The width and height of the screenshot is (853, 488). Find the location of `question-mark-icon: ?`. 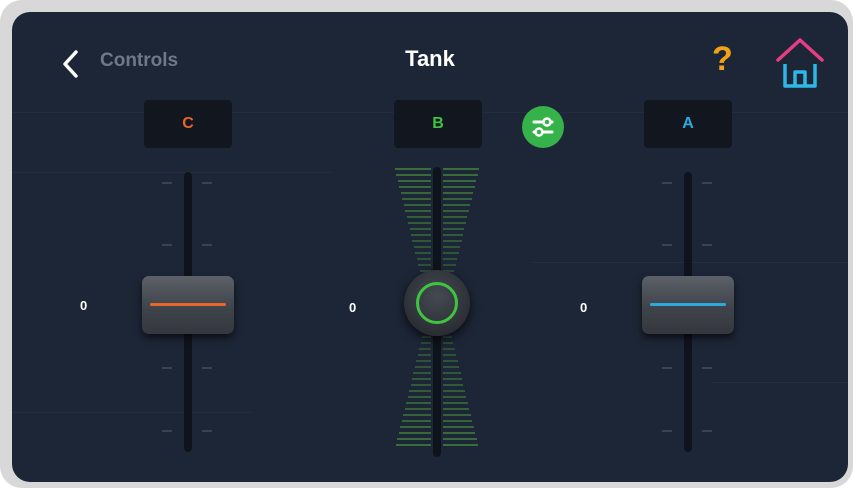

question-mark-icon: ? is located at coordinates (722, 59).